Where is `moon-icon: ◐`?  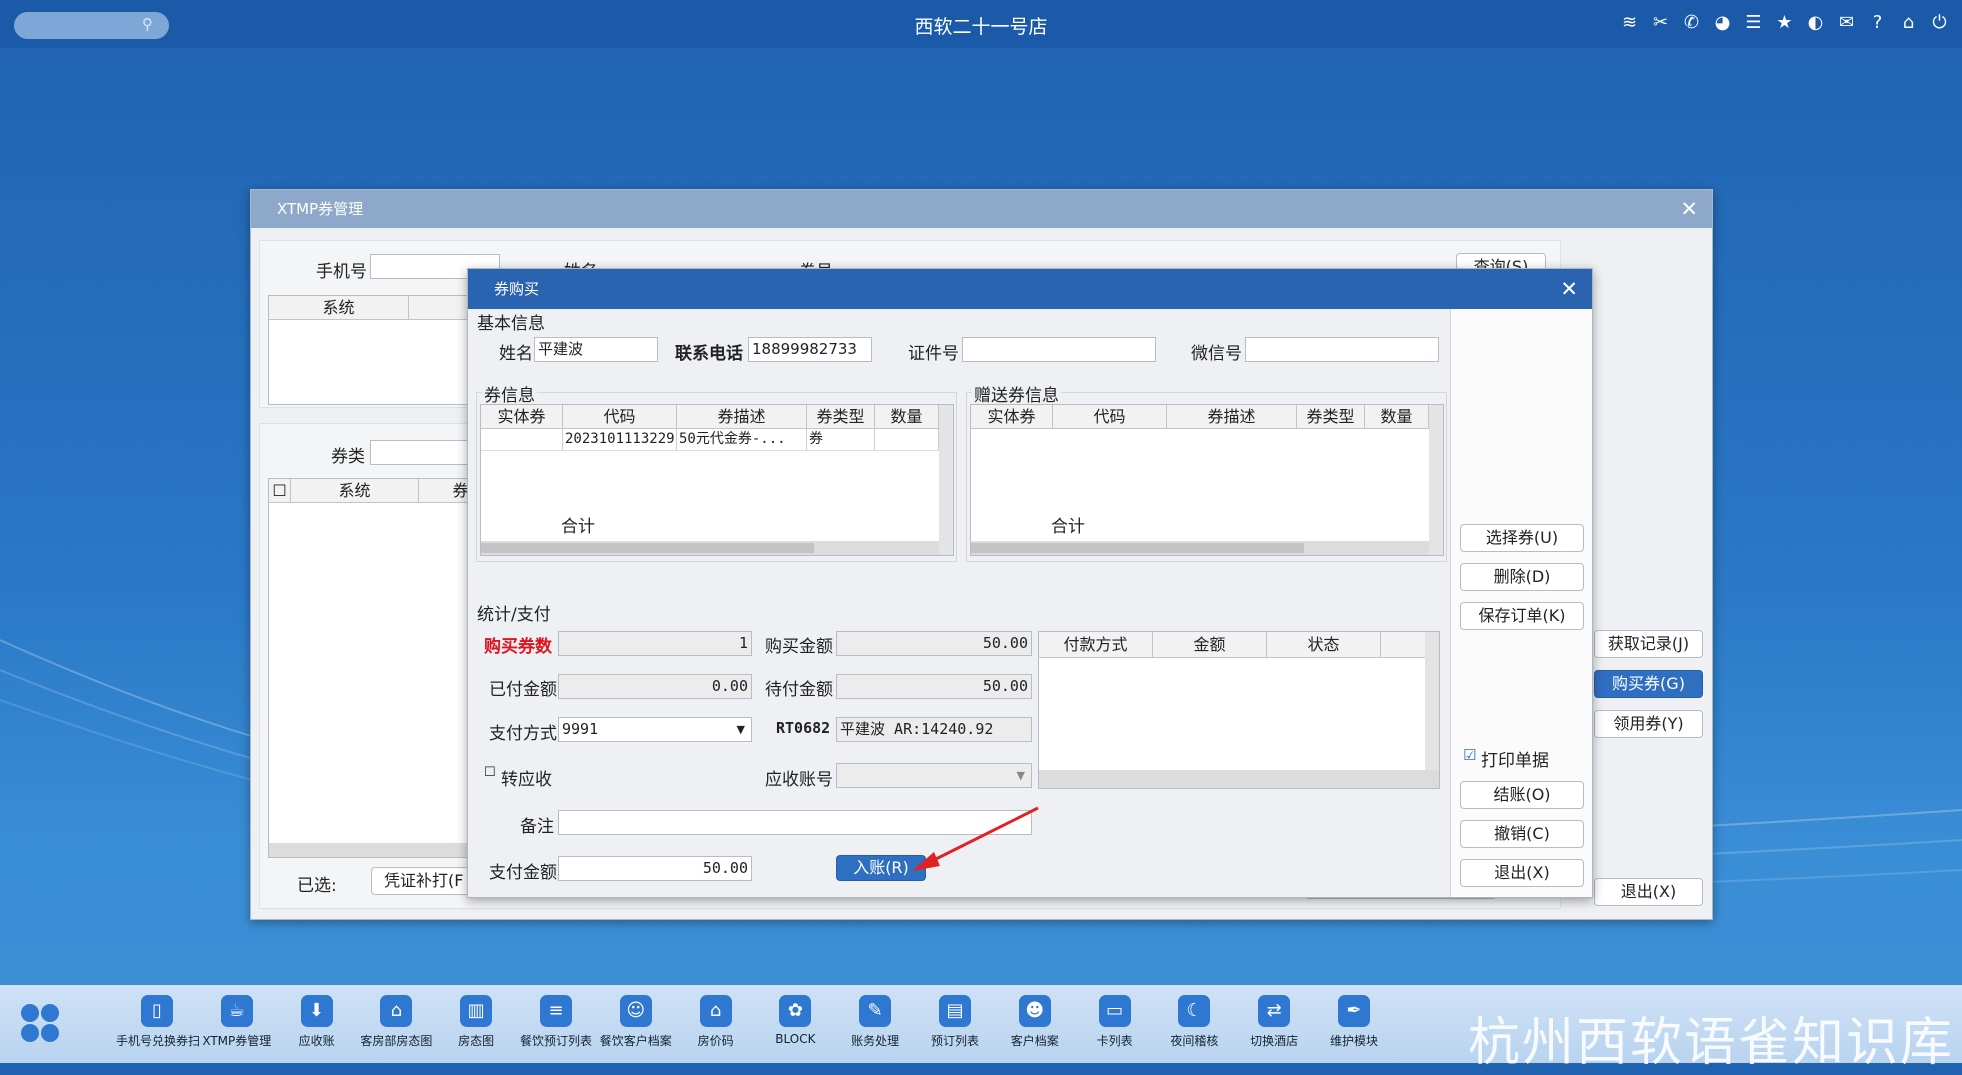 moon-icon: ◐ is located at coordinates (1815, 23).